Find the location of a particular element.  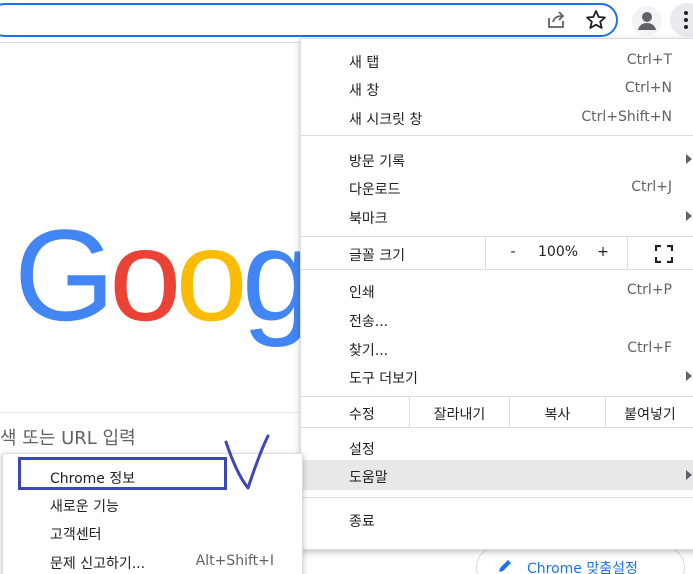

logo-letter: g is located at coordinates (277, 275).